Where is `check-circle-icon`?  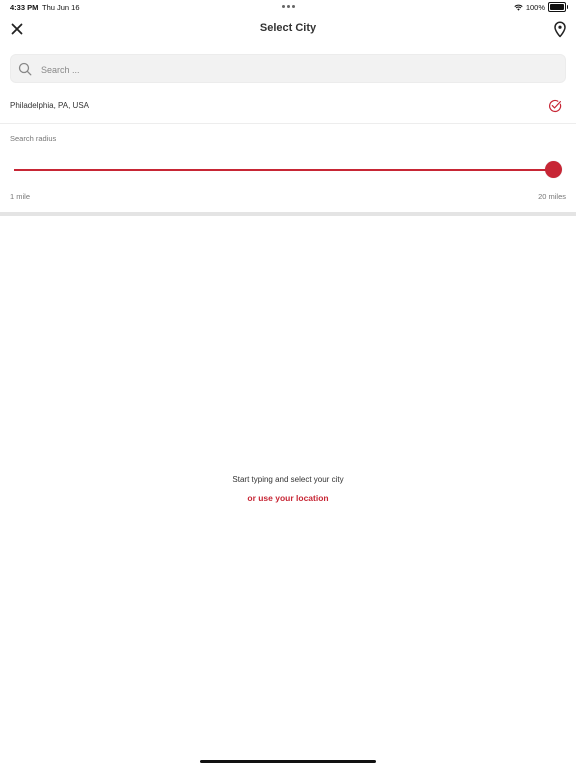 check-circle-icon is located at coordinates (555, 106).